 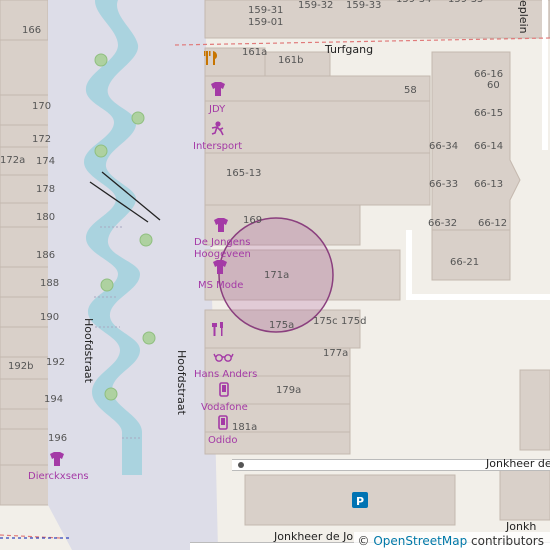 I want to click on housenumber-170: 170, so click(x=41, y=106).